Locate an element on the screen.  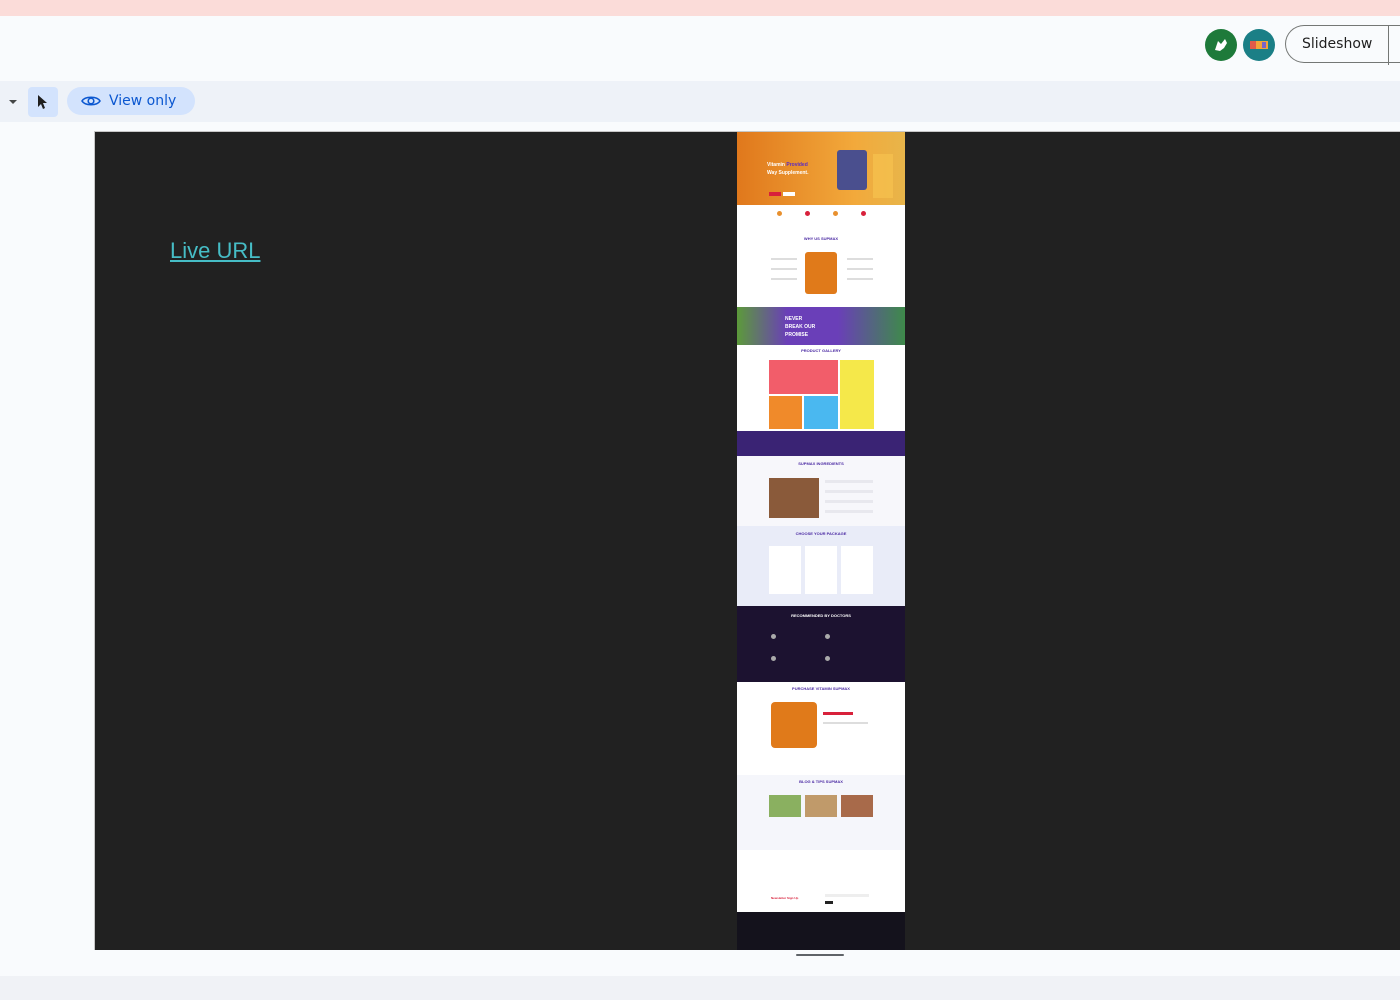
purchase-product-image is located at coordinates (794, 725).